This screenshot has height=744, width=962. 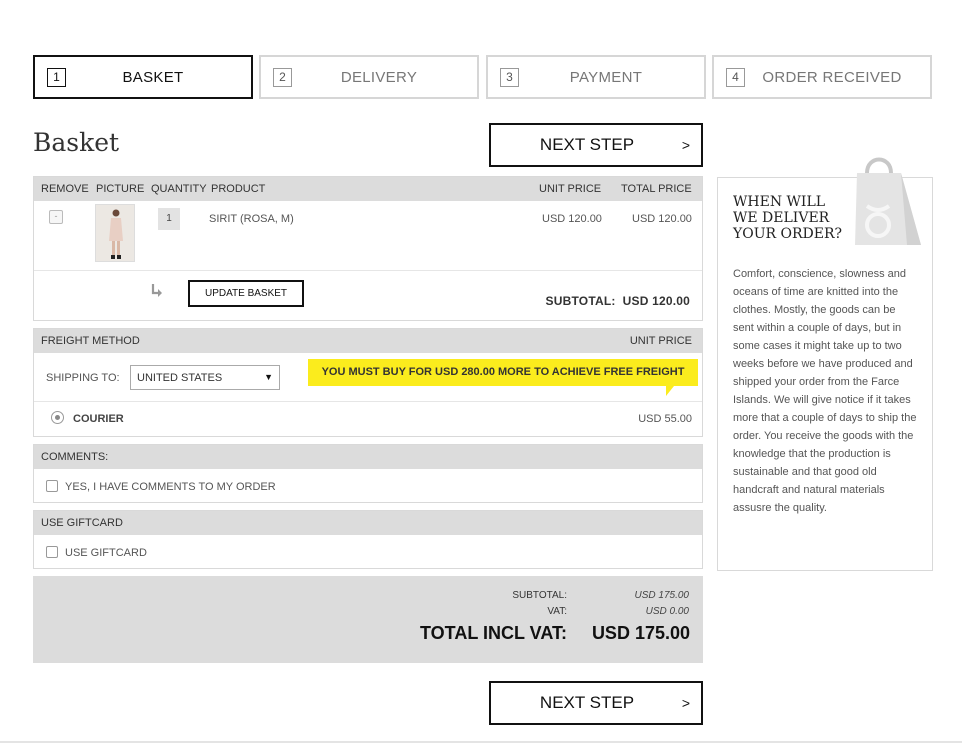 What do you see at coordinates (57, 417) in the screenshot?
I see `courier-radio` at bounding box center [57, 417].